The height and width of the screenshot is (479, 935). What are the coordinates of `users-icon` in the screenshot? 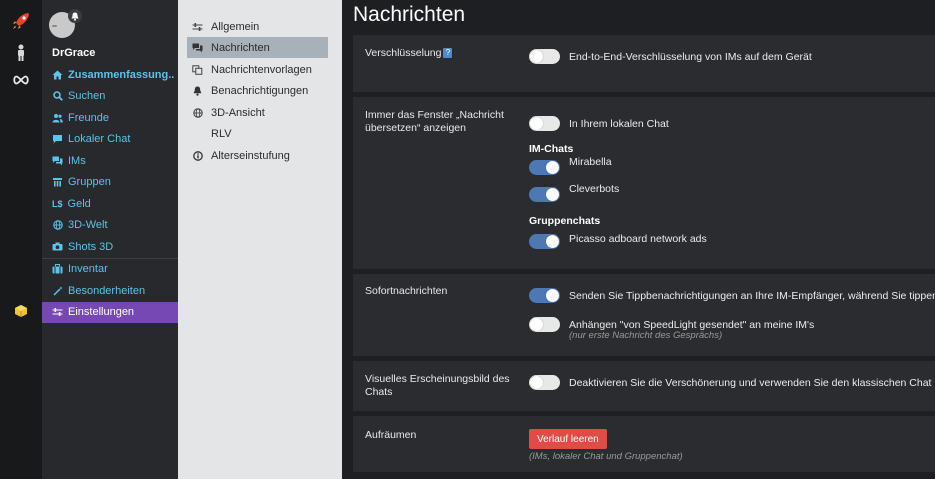 It's located at (57, 117).